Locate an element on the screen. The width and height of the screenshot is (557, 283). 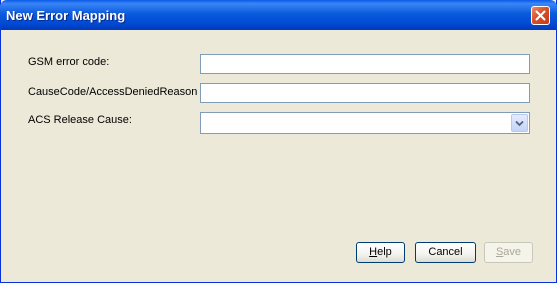
chevron-down-icon is located at coordinates (519, 123).